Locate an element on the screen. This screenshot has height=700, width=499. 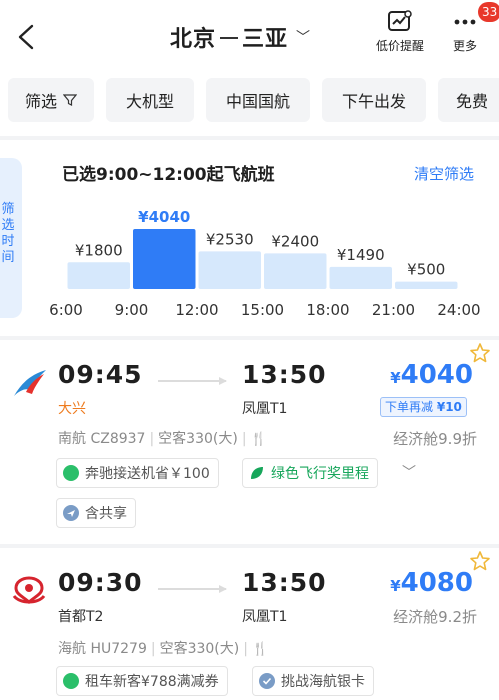
service-tag-car-rental: 租车新客¥788满减券 is located at coordinates (142, 681).